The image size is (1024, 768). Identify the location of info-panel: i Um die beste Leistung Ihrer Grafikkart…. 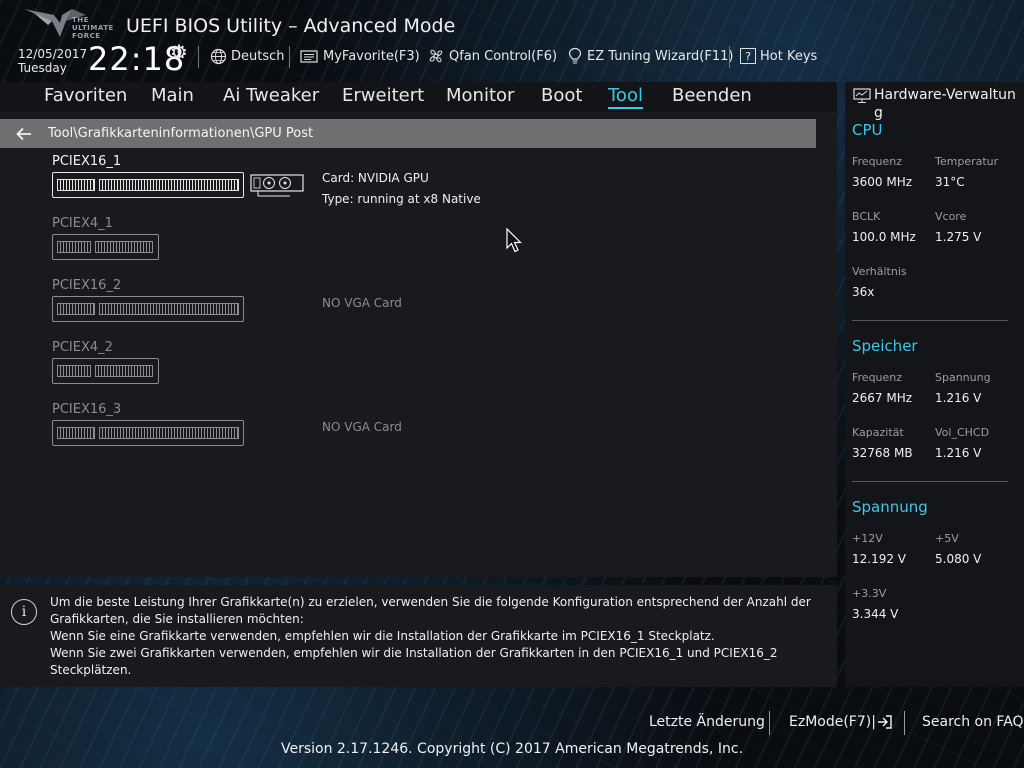
(418, 636).